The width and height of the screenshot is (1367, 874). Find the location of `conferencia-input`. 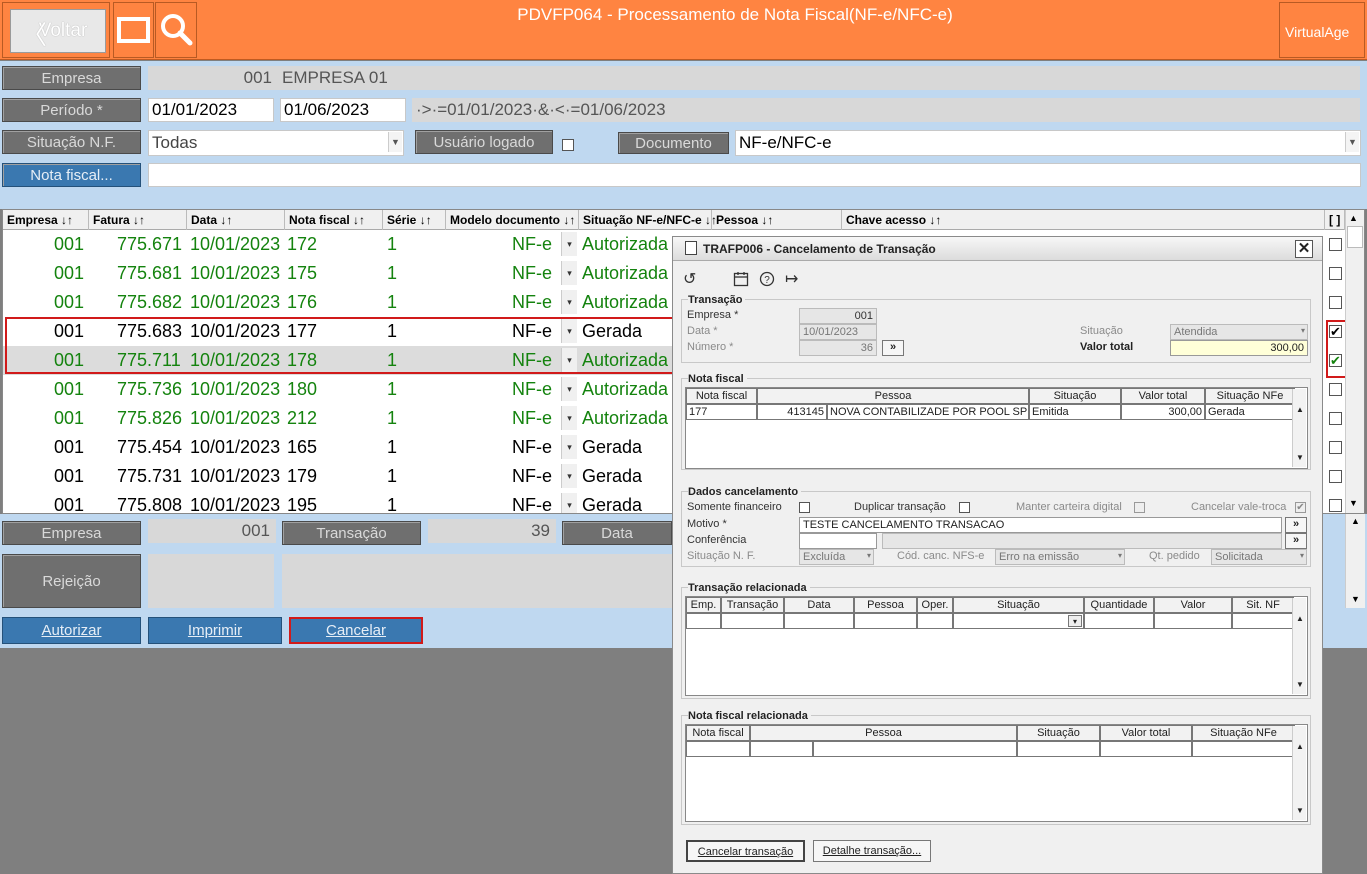

conferencia-input is located at coordinates (838, 541).